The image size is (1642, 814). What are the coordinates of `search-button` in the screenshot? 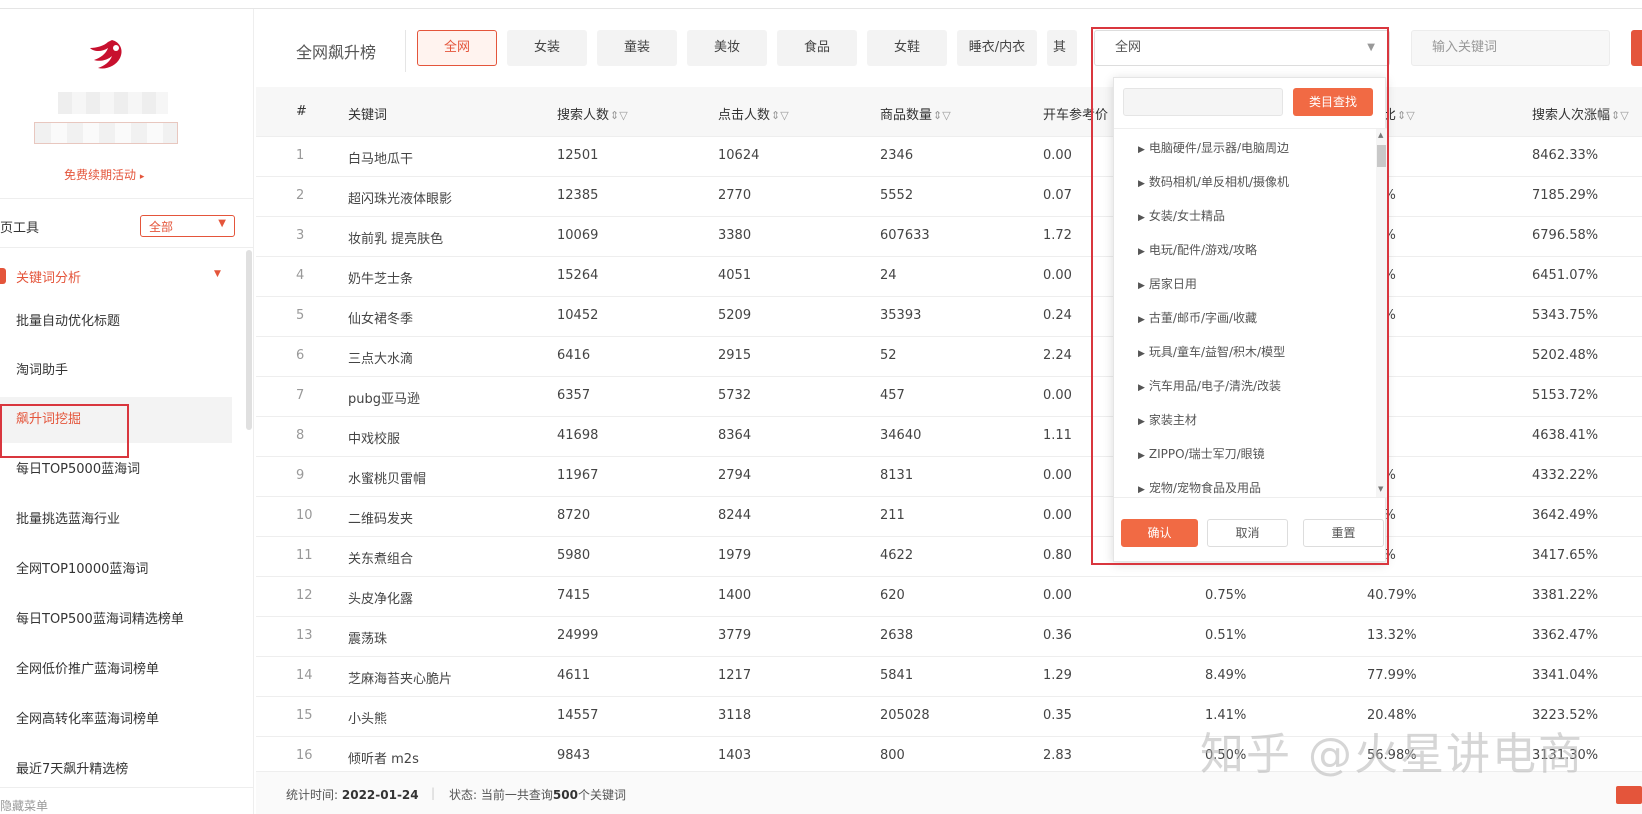 It's located at (1636, 48).